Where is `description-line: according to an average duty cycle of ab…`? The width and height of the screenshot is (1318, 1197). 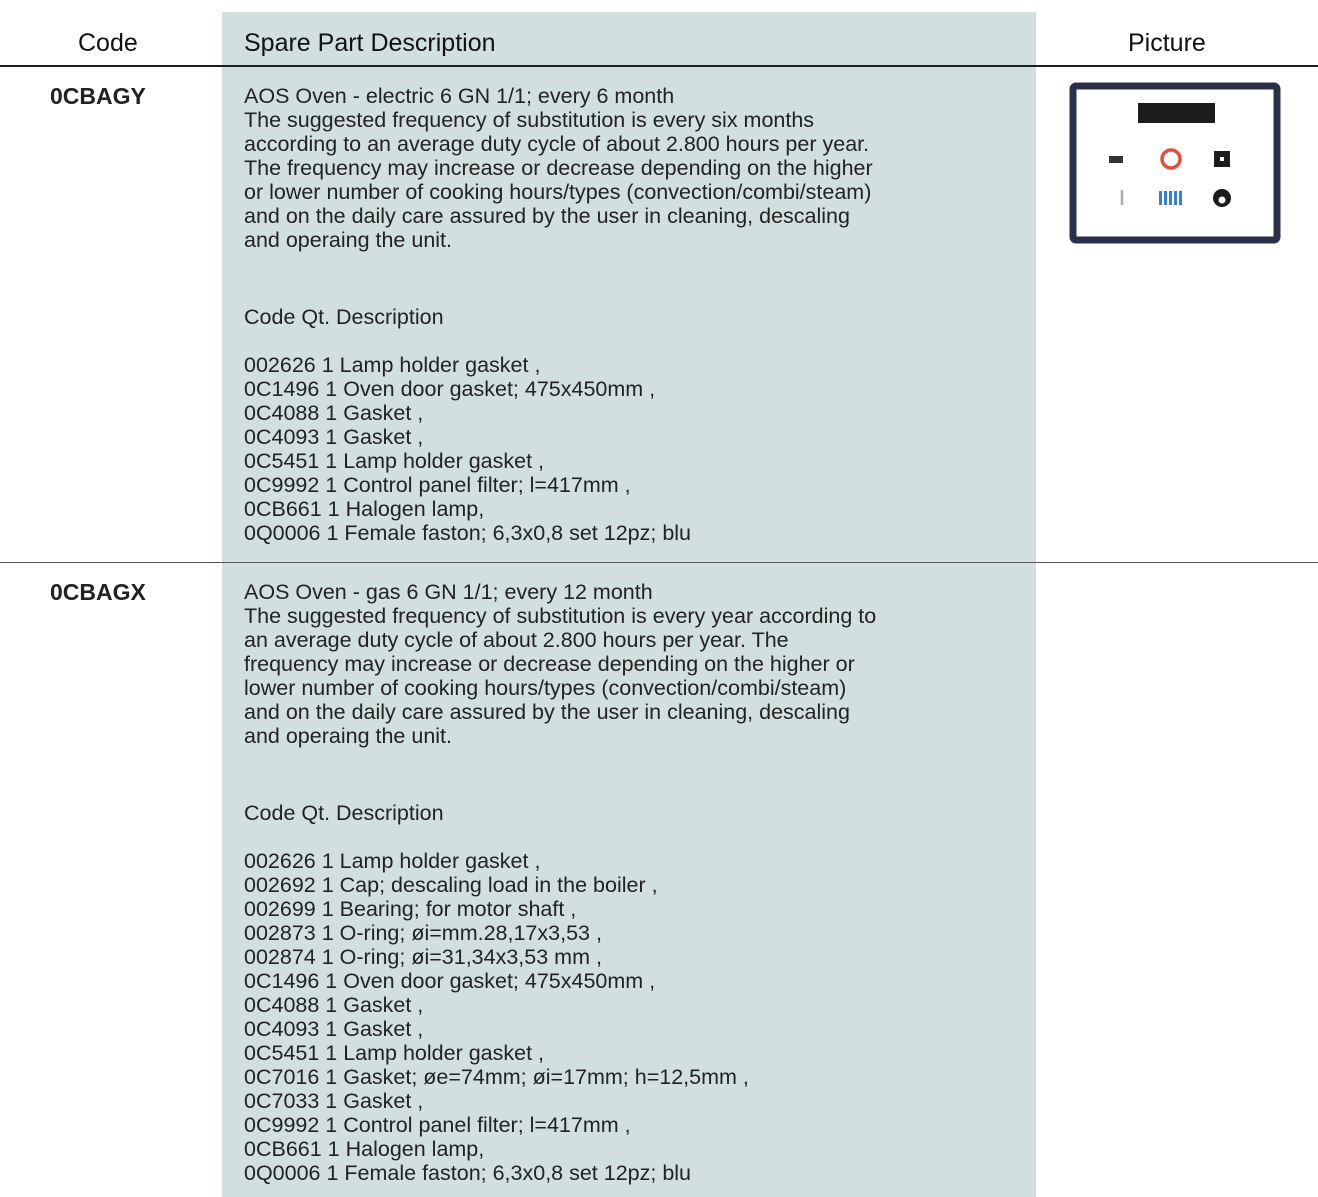 description-line: according to an average duty cycle of ab… is located at coordinates (557, 144).